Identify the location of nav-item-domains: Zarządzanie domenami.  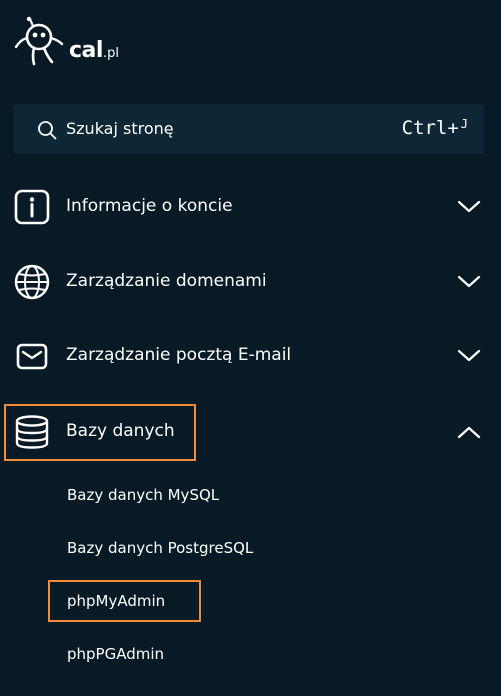
(250, 282).